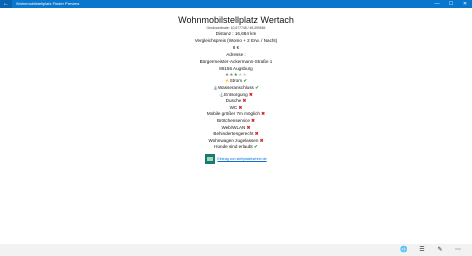  I want to click on feature-label: Entsorgung, so click(236, 94).